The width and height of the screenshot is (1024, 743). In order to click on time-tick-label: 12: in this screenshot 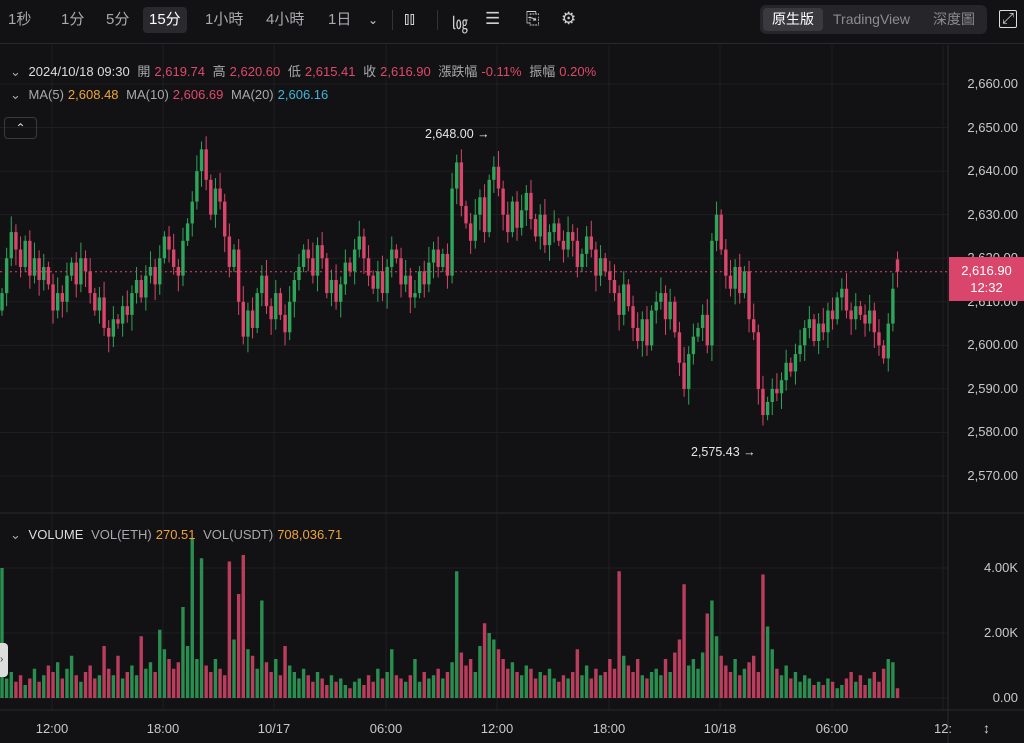, I will do `click(943, 728)`.